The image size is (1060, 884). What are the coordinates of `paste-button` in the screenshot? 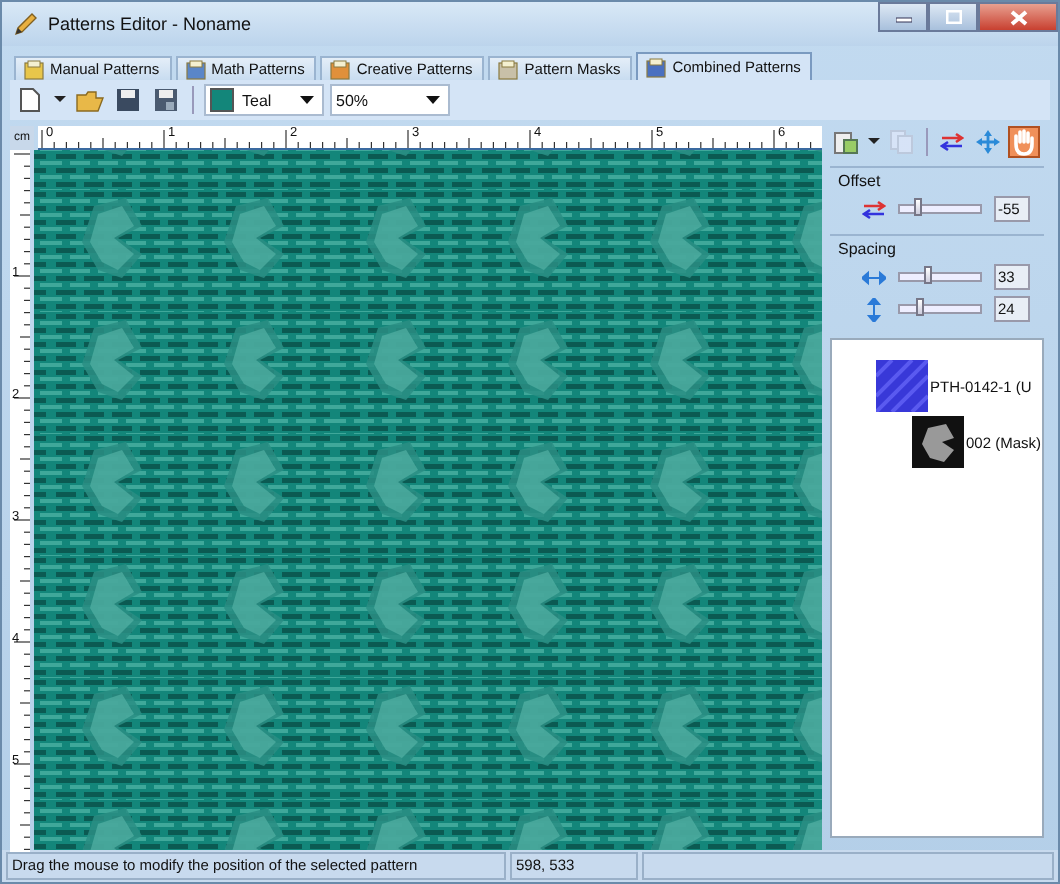 It's located at (846, 142).